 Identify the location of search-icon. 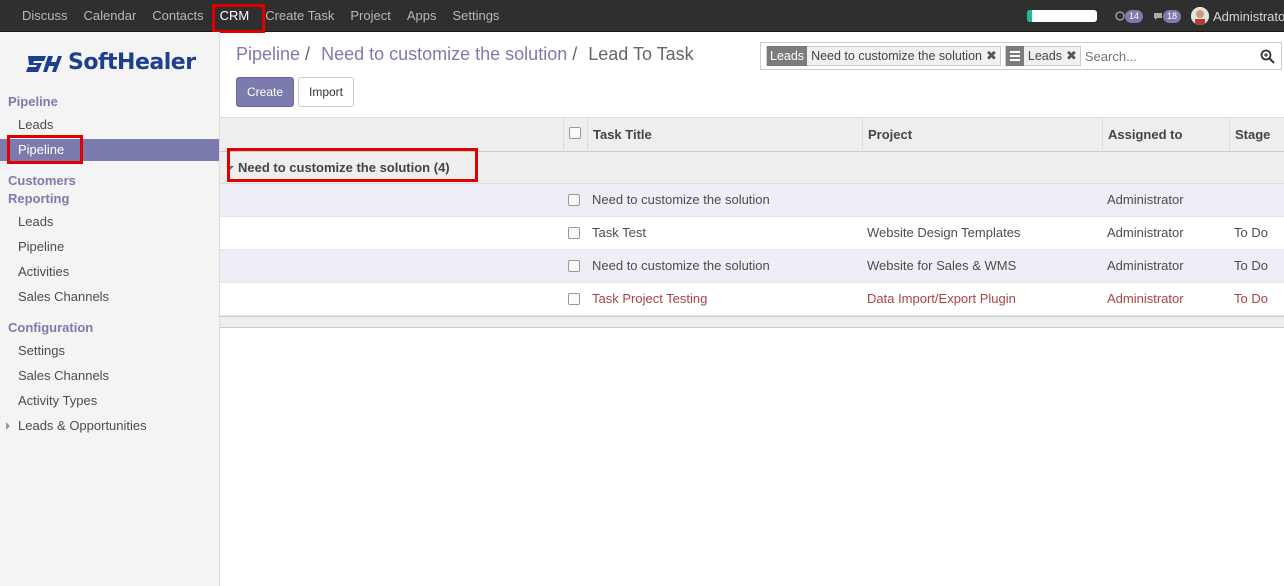
(1267, 56).